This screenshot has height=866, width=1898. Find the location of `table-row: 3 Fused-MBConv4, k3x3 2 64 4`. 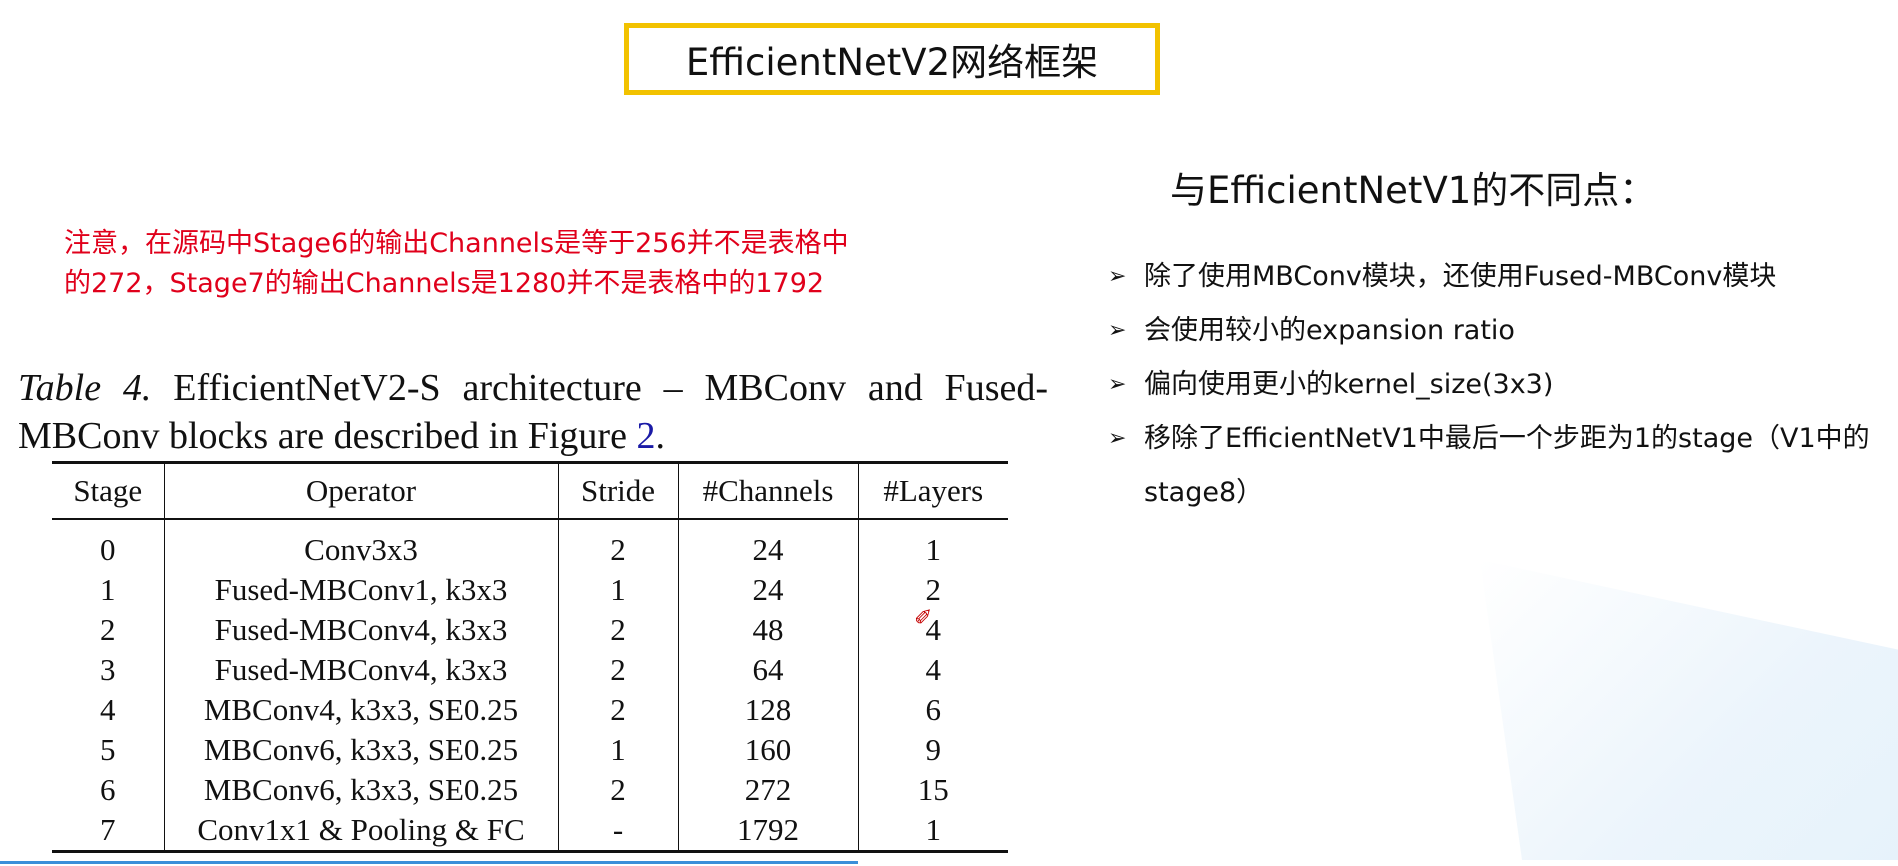

table-row: 3 Fused-MBConv4, k3x3 2 64 4 is located at coordinates (530, 670).